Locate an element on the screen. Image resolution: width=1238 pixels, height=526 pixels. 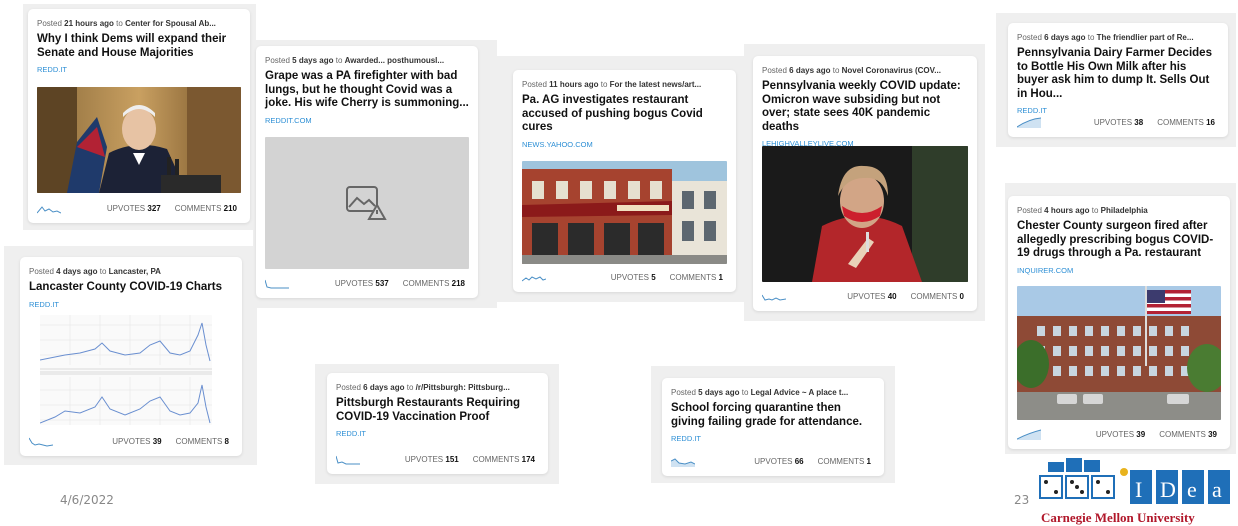
community-link: Lancaster, PA is located at coordinates (135, 271).